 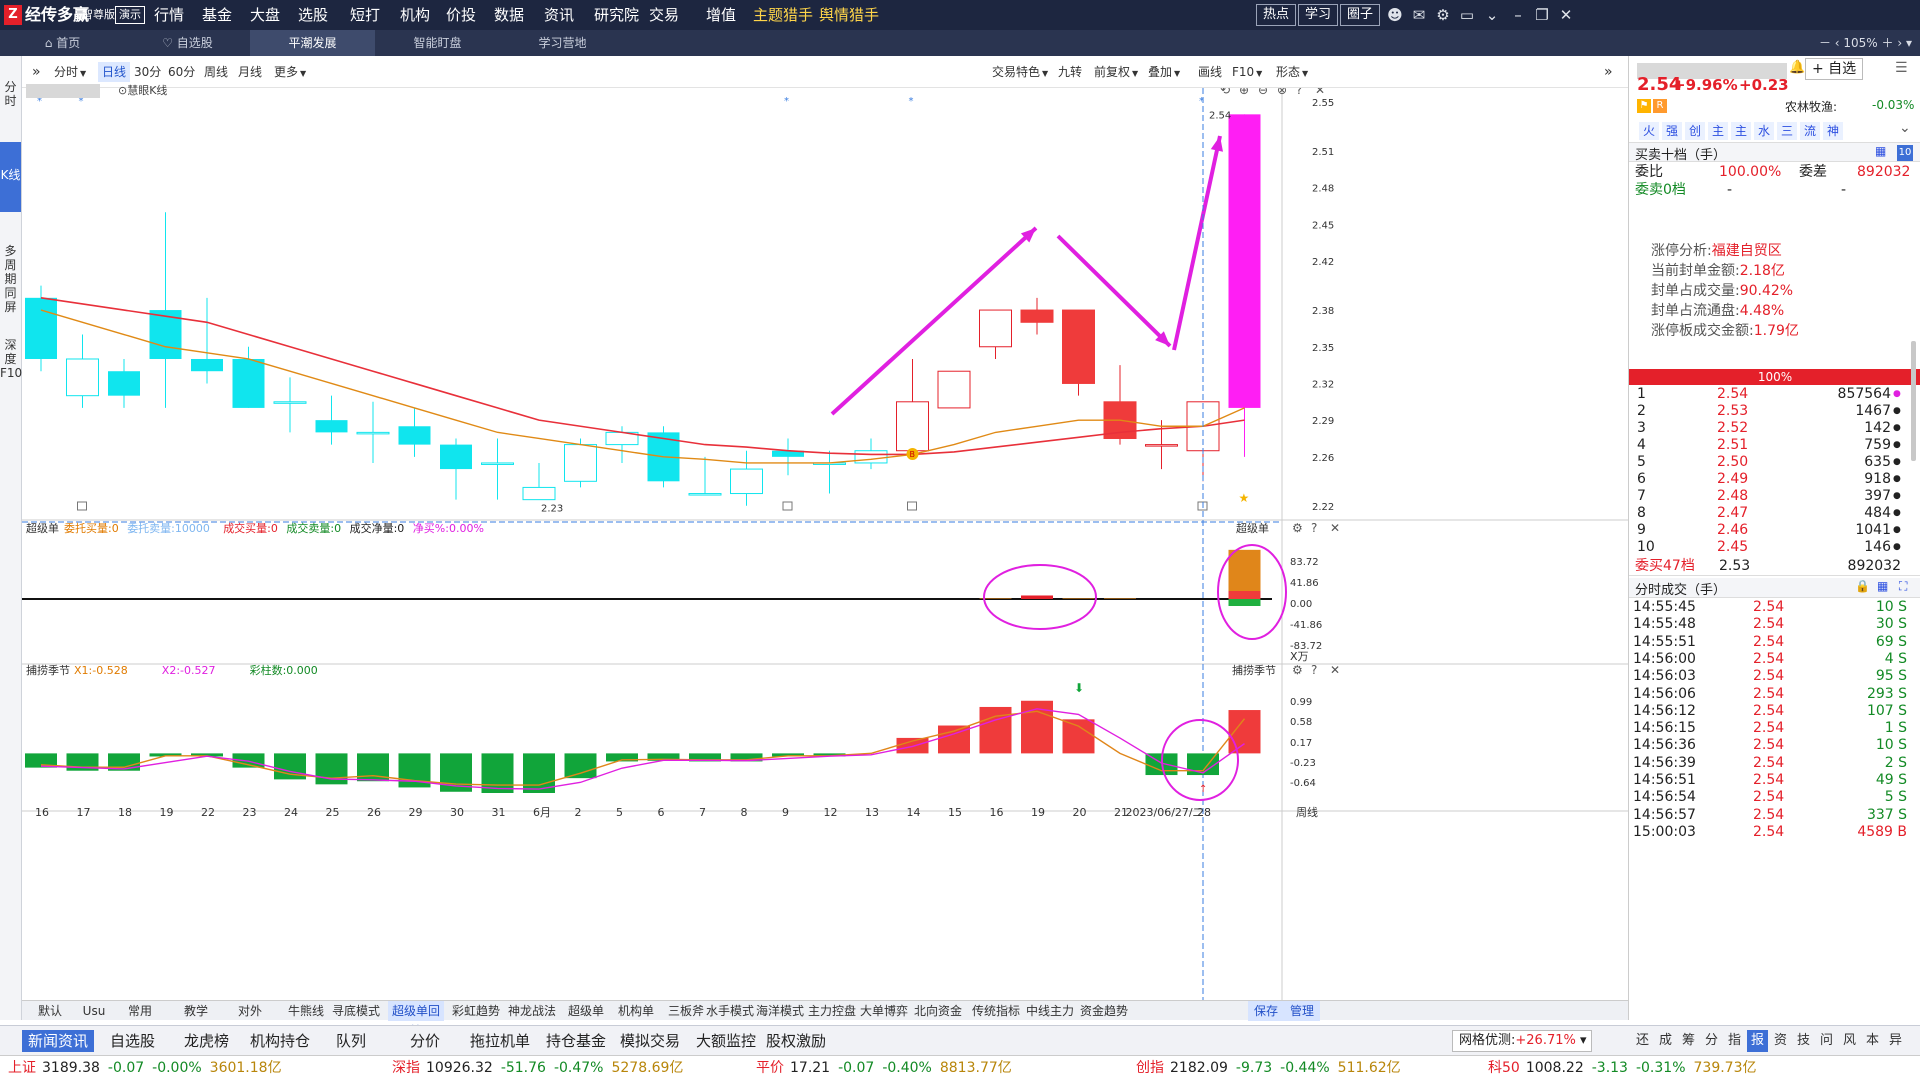 I want to click on panel-switch-tab: 问, so click(x=1826, y=1041).